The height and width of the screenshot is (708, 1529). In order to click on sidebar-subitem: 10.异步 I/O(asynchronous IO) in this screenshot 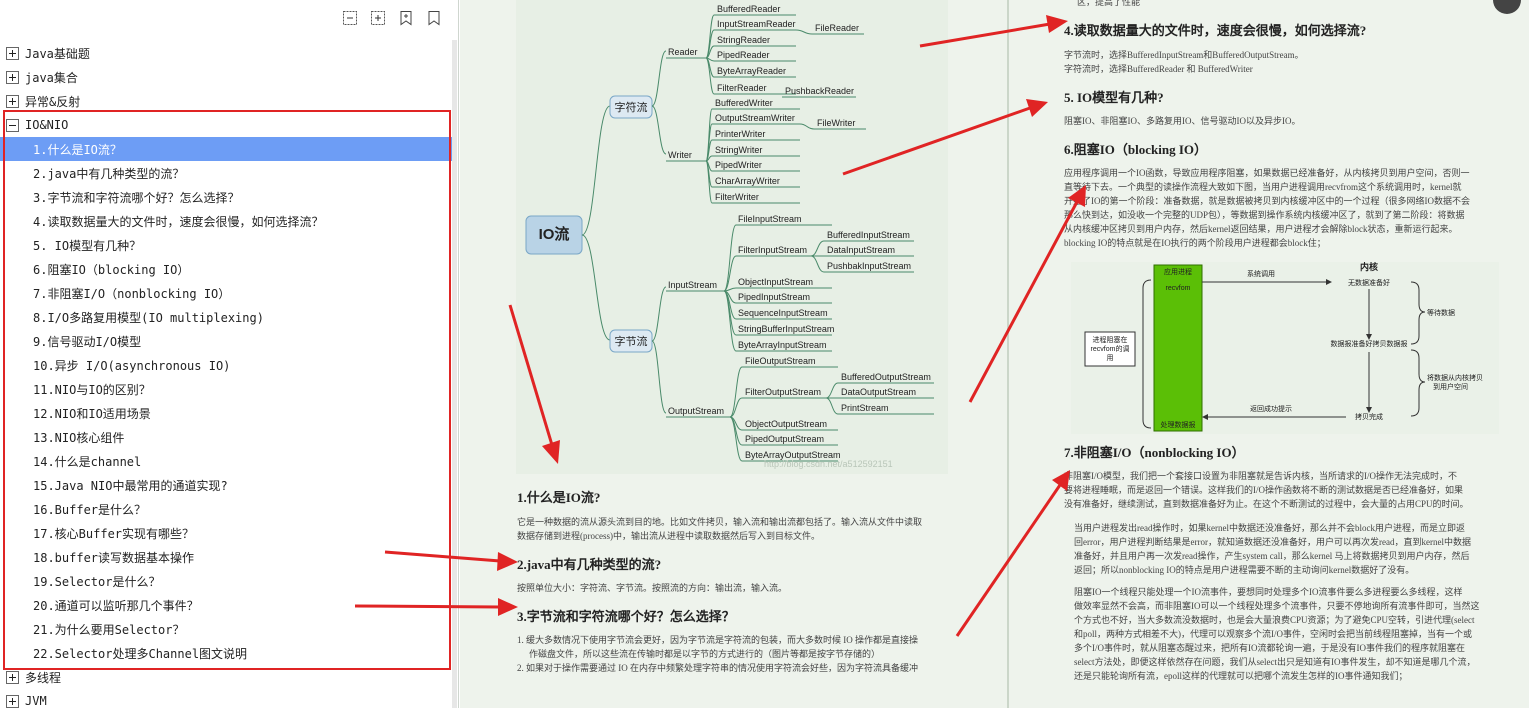, I will do `click(226, 365)`.